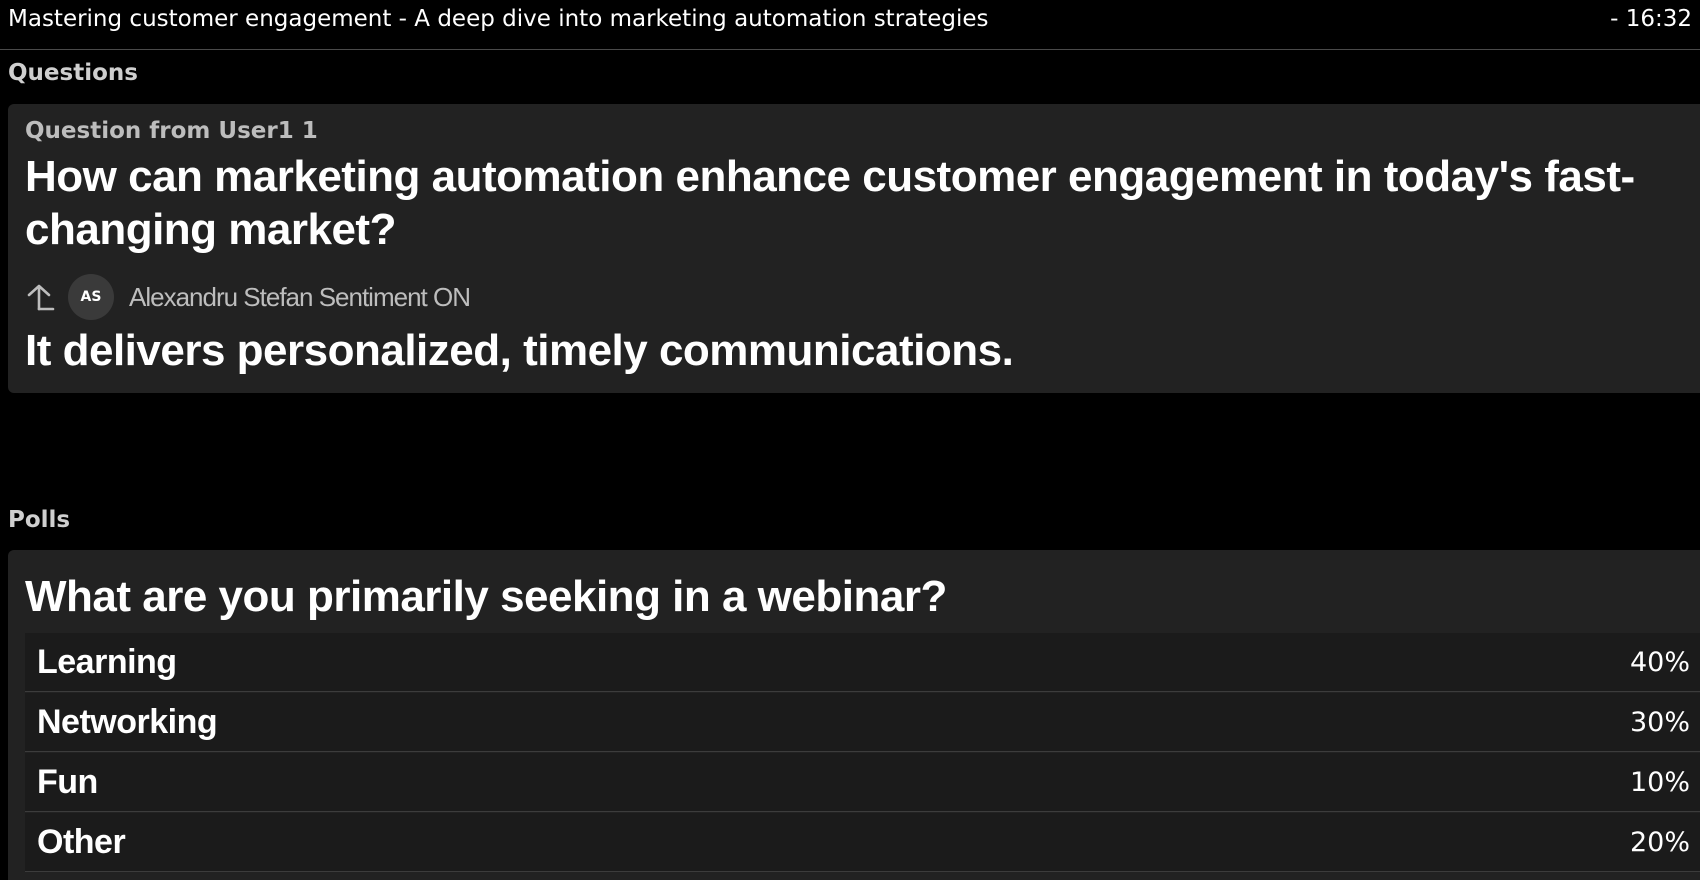 The image size is (1700, 880). Describe the element at coordinates (107, 662) in the screenshot. I see `poll-option-label: Learning` at that location.